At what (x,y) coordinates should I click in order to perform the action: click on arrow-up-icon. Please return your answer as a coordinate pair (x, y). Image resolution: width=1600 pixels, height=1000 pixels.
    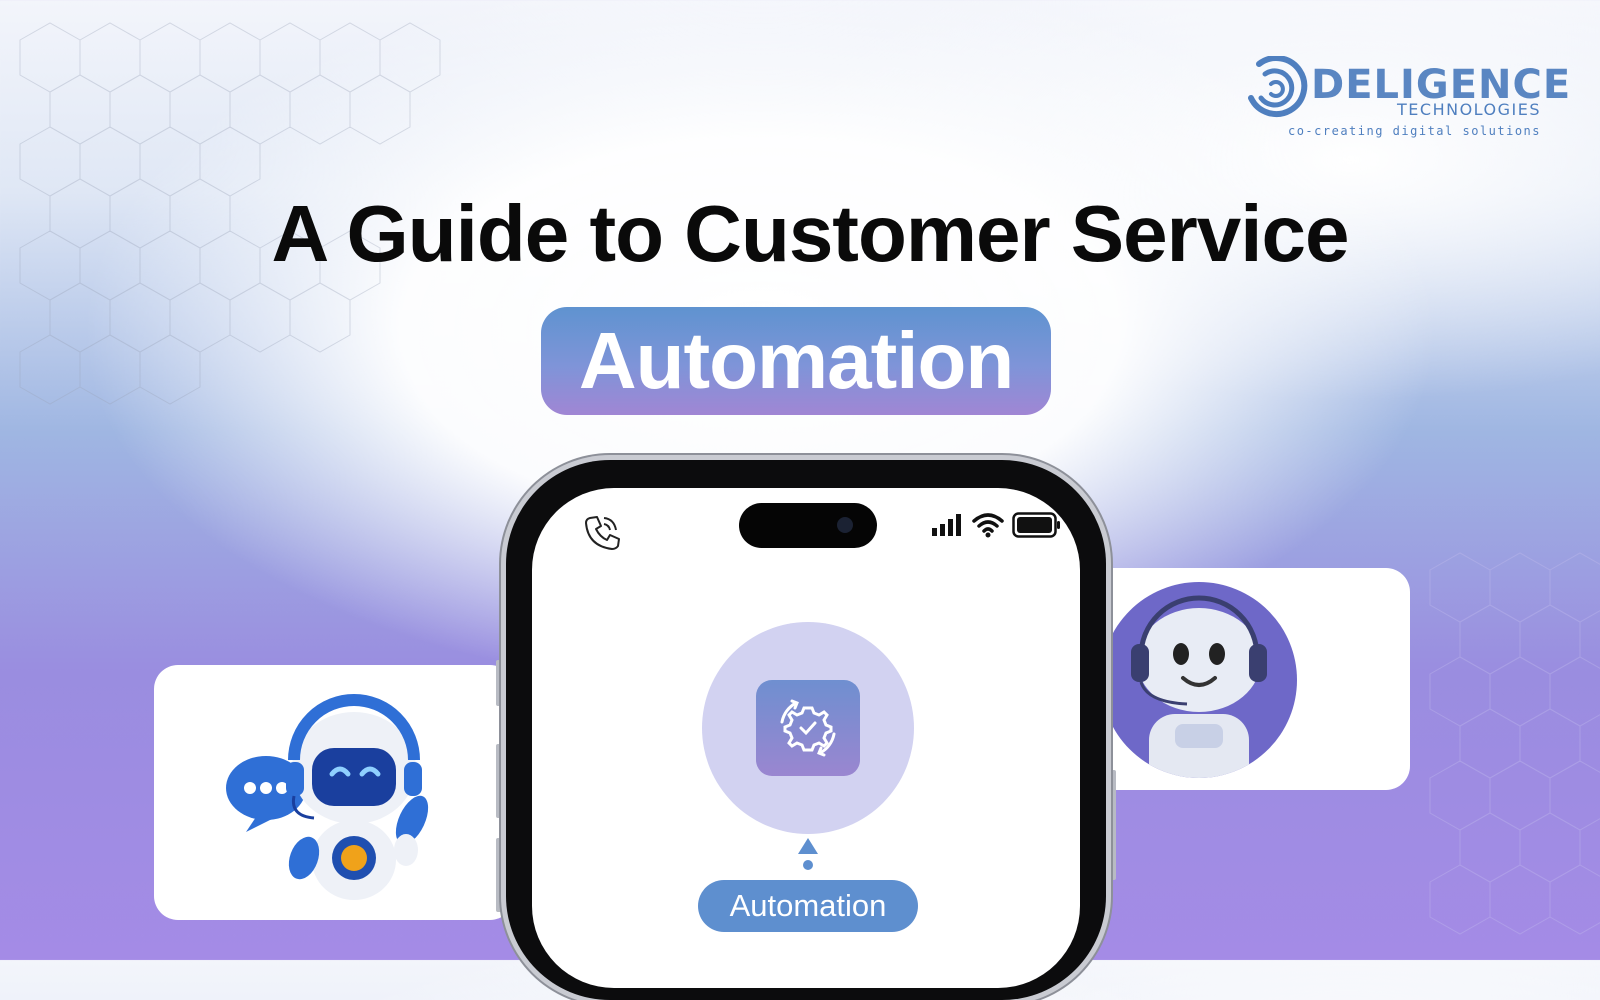
    Looking at the image, I should click on (808, 854).